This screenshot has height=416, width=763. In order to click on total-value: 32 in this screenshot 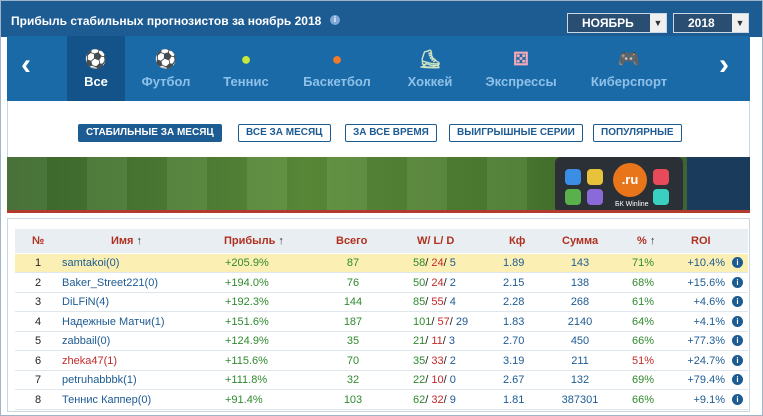, I will do `click(353, 380)`.